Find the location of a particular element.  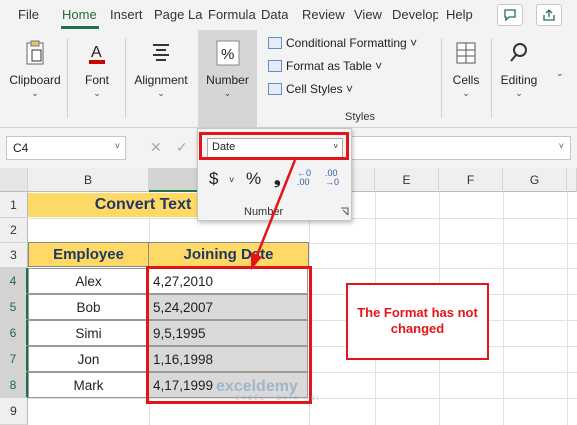

annotation-arrow is located at coordinates (274, 214).